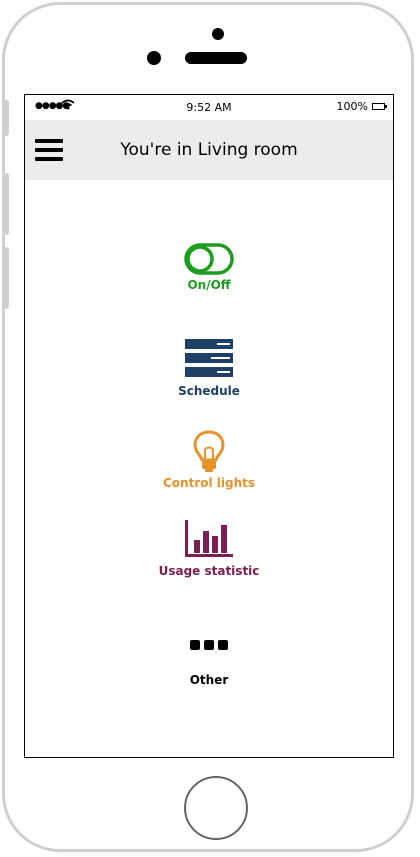 The width and height of the screenshot is (420, 857). Describe the element at coordinates (6, 278) in the screenshot. I see `volume-down-button` at that location.